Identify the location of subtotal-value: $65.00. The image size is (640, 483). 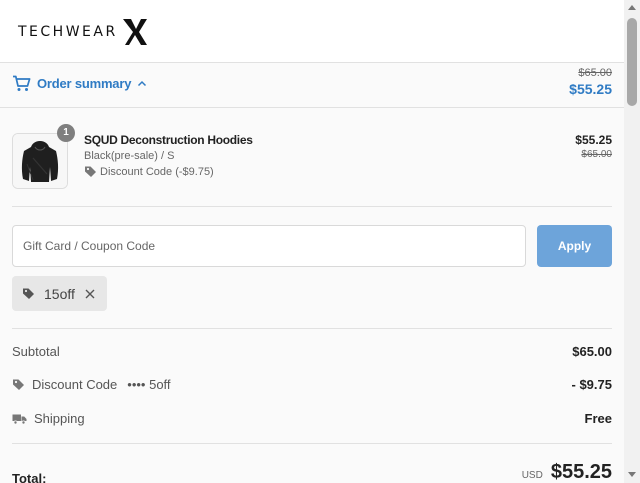
(592, 351).